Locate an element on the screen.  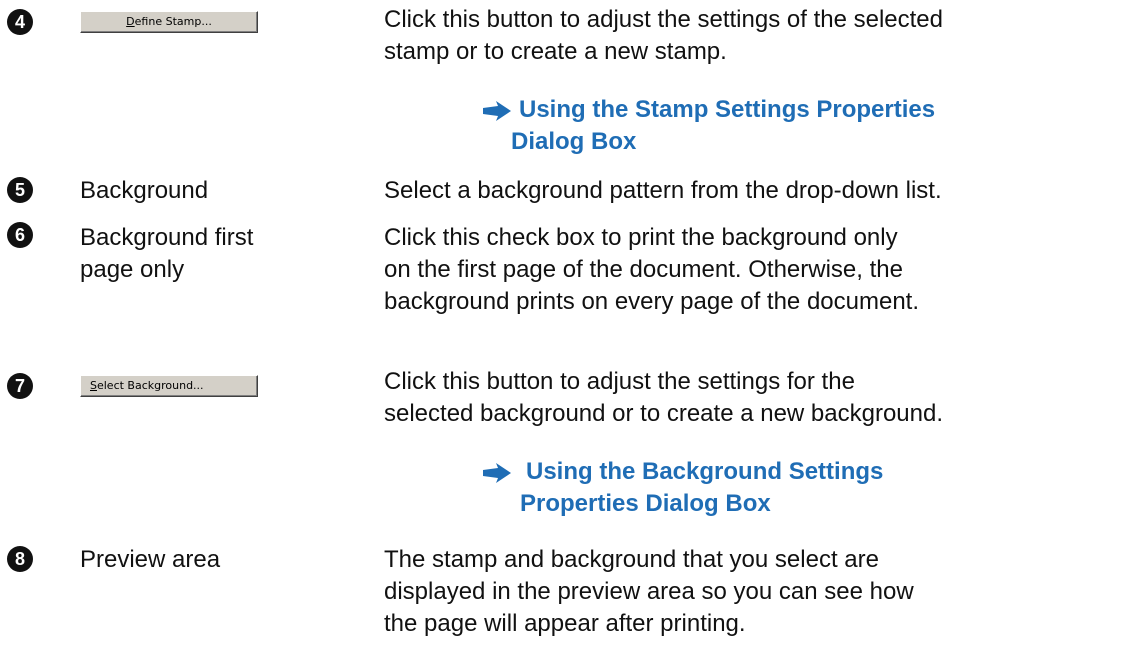
select-background-mnemonic: S is located at coordinates (93, 385).